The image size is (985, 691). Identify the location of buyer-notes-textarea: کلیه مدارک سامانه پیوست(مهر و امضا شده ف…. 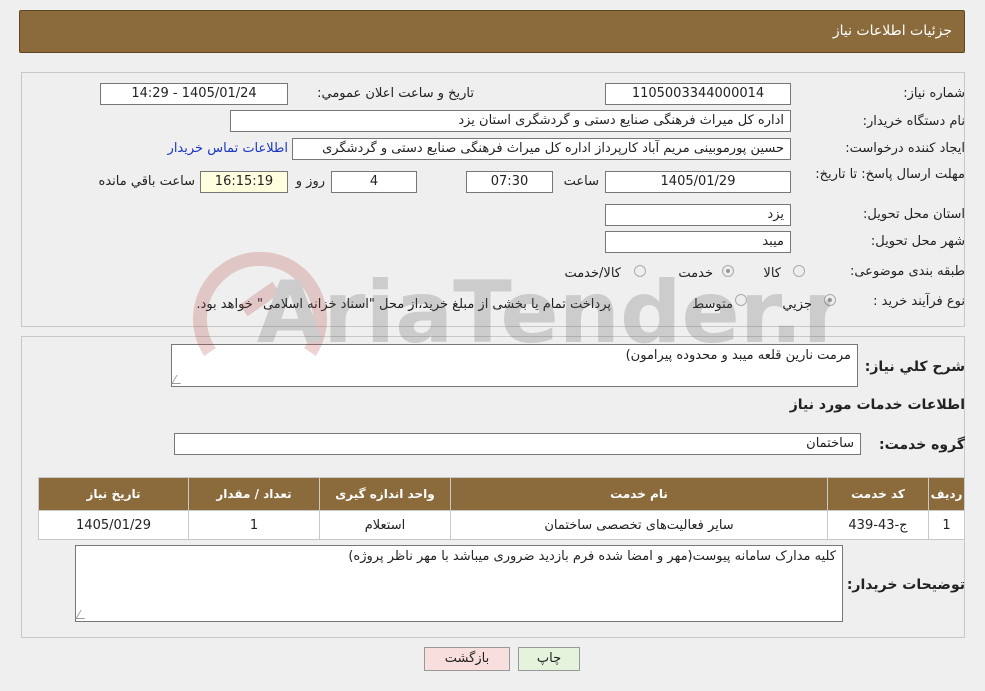
(459, 583).